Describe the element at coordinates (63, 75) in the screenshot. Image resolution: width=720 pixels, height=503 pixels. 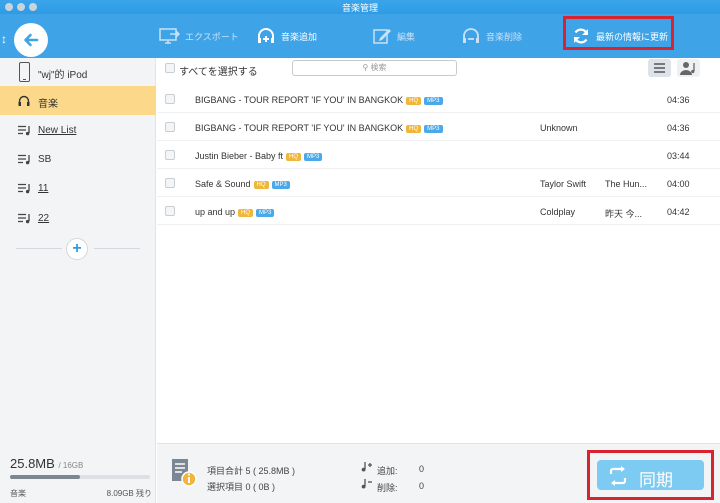
I see `device-name: "wj"的 iPod` at that location.